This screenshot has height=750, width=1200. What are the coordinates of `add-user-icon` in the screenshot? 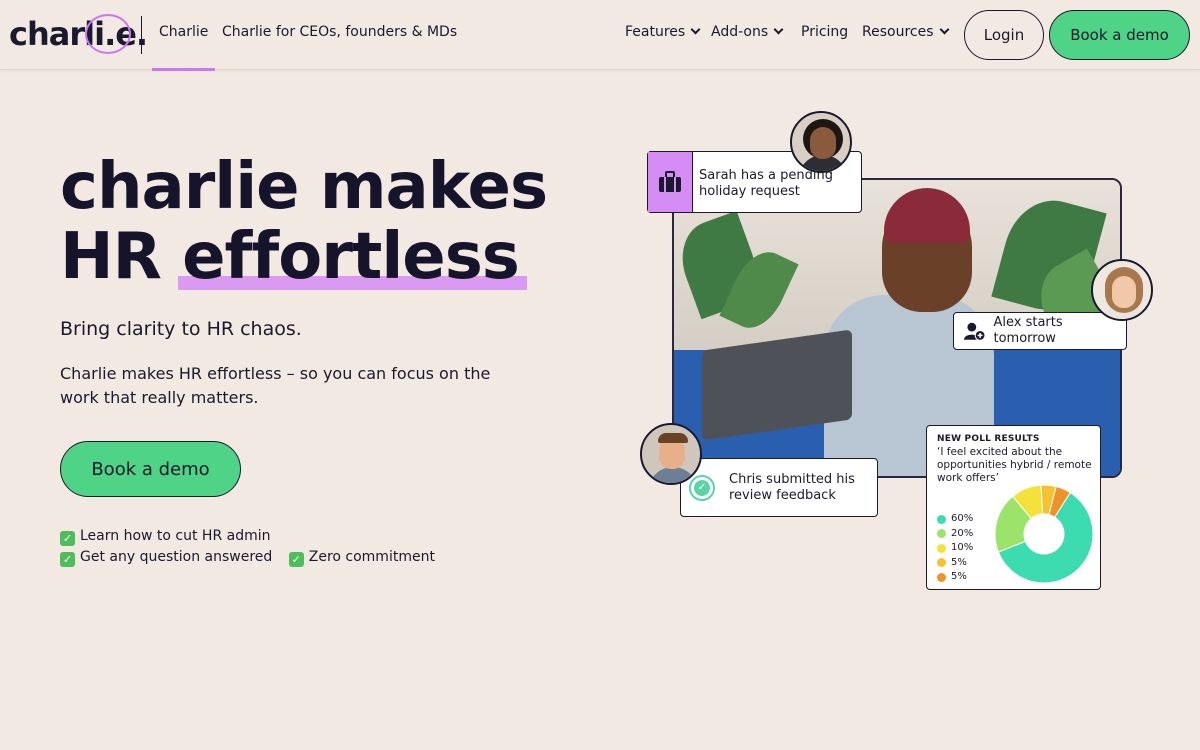 It's located at (975, 331).